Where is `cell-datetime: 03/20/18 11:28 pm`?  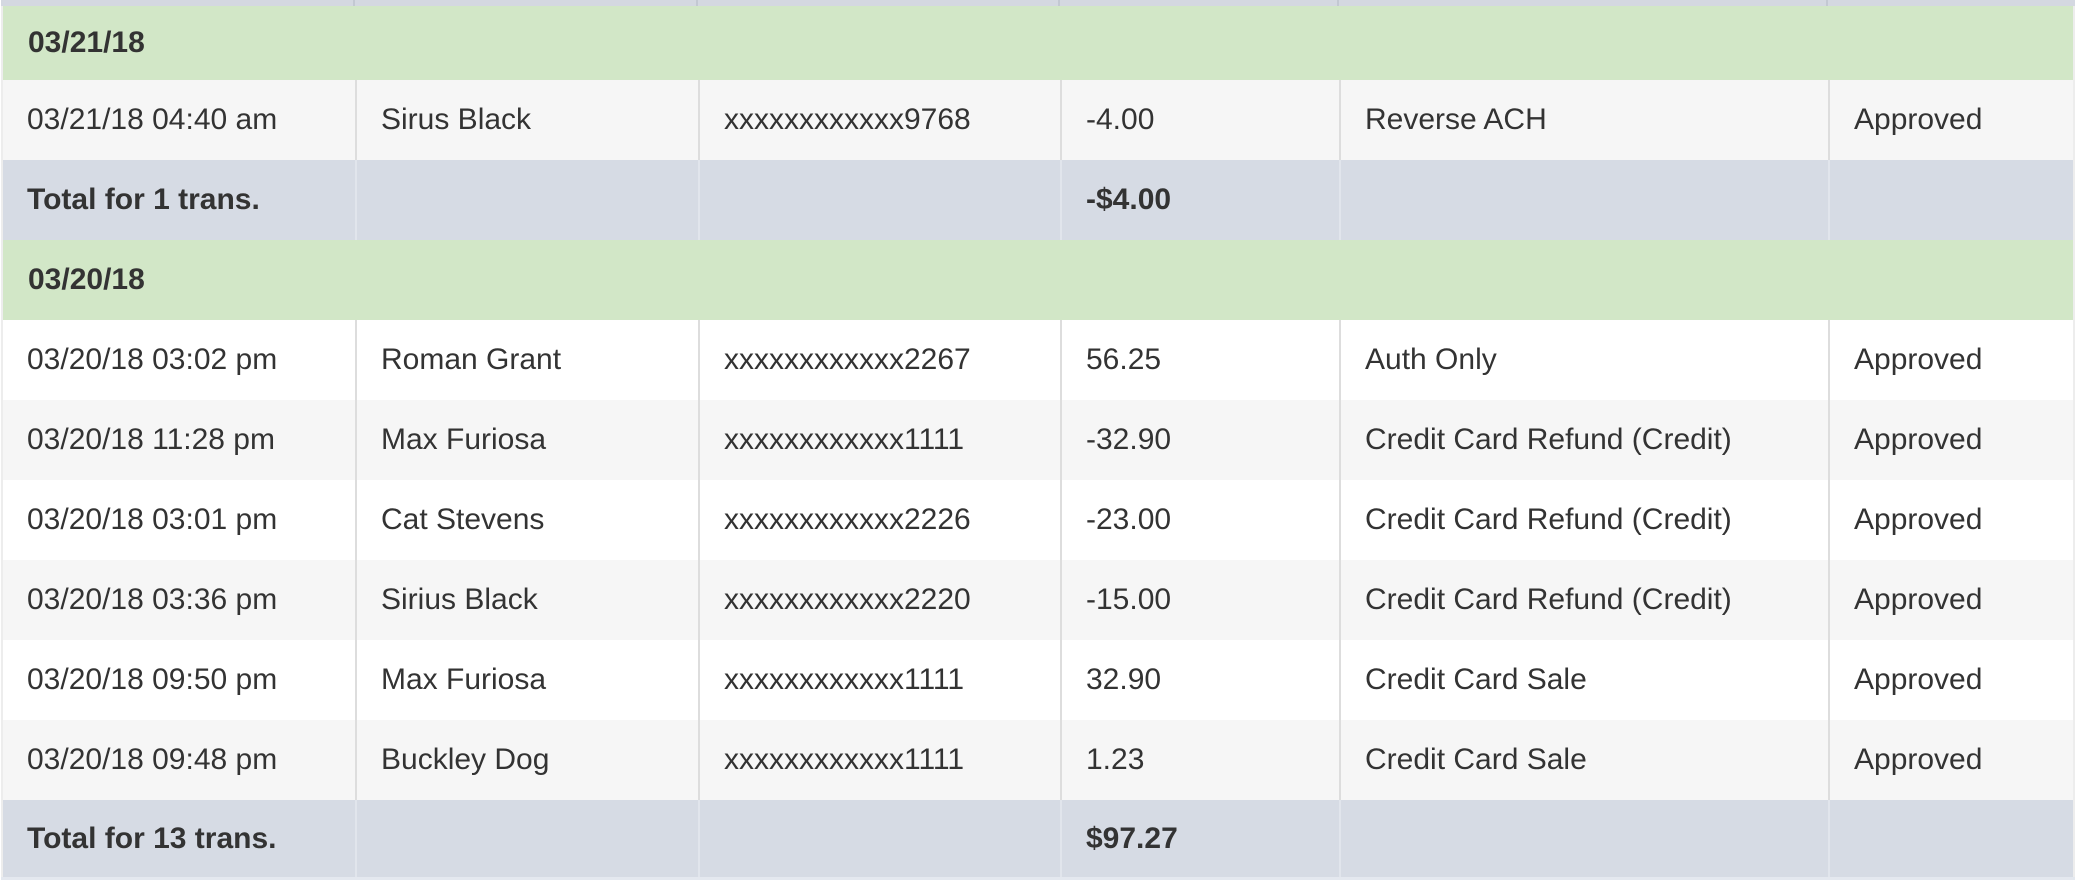 cell-datetime: 03/20/18 11:28 pm is located at coordinates (151, 439).